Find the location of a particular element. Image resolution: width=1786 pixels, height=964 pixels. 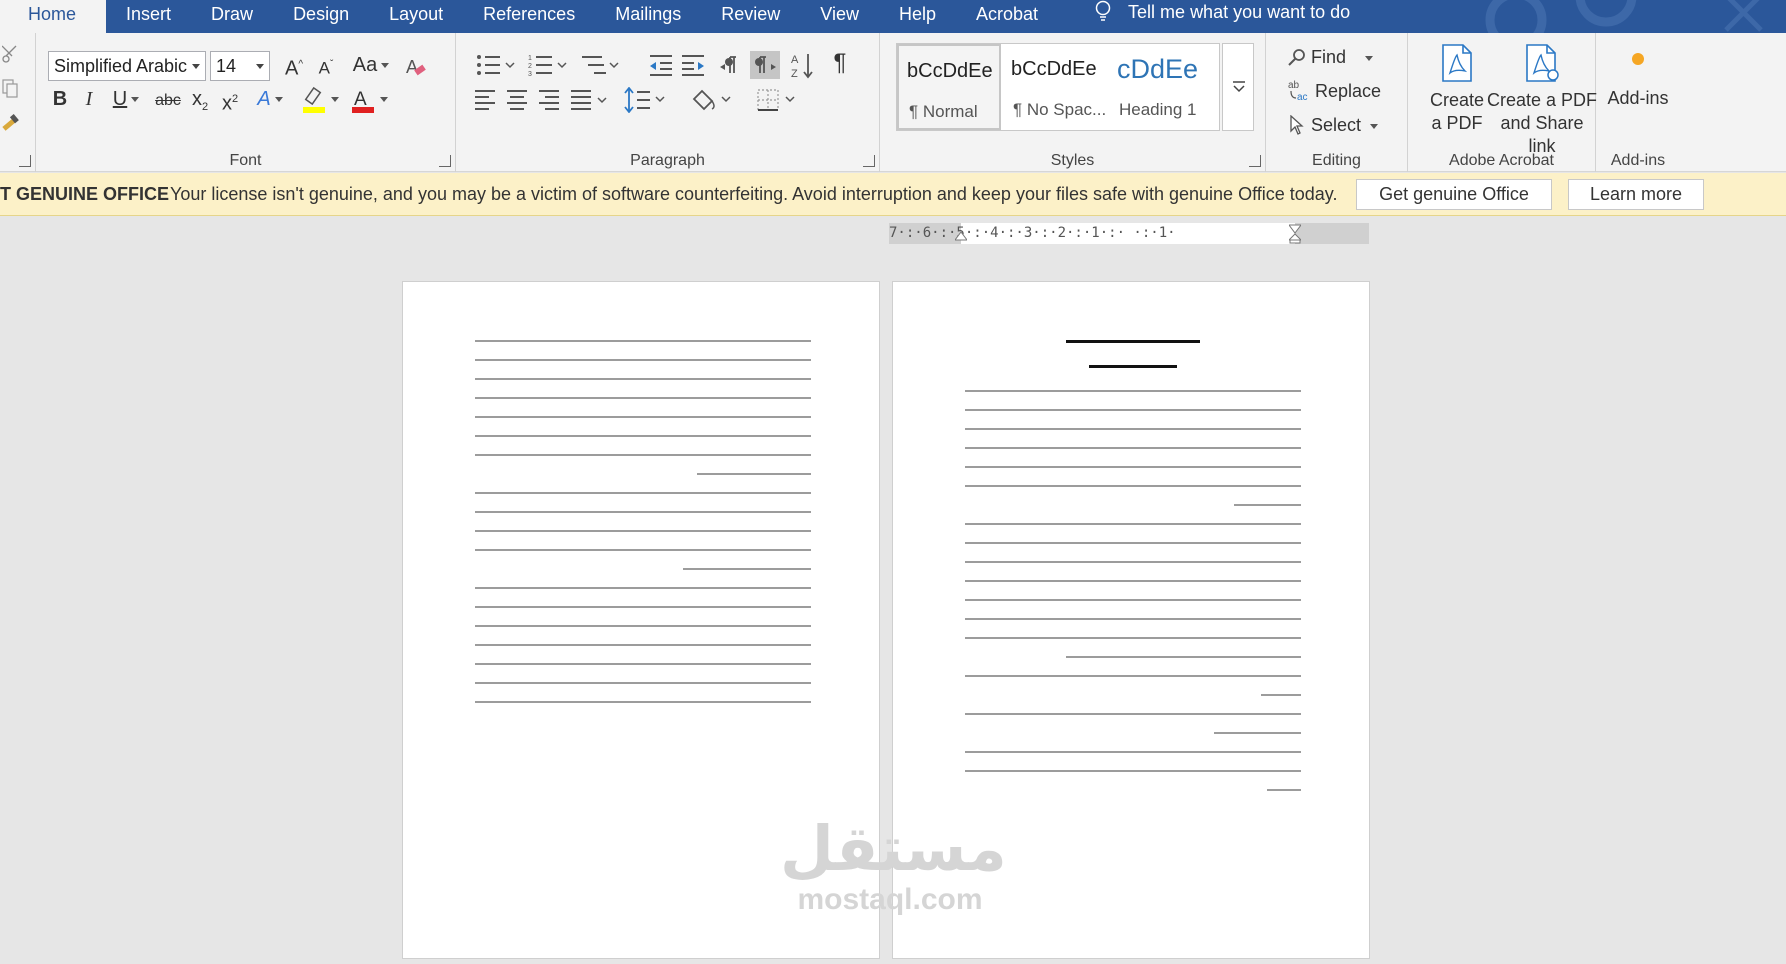

style-normal: bCcDdEe ¶ Normal is located at coordinates (949, 87).